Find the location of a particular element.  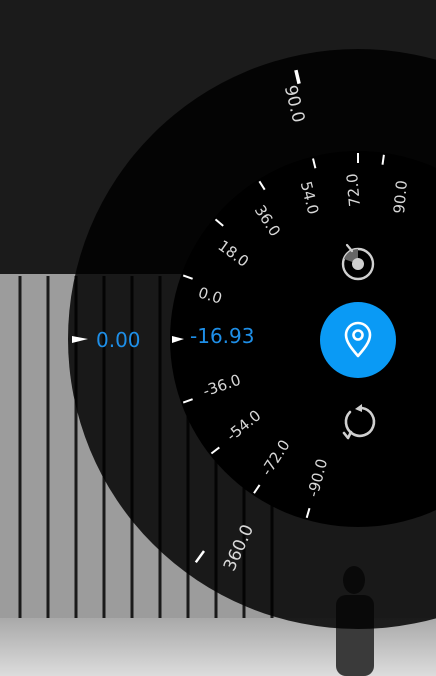

tilt-level-icon is located at coordinates (358, 262).